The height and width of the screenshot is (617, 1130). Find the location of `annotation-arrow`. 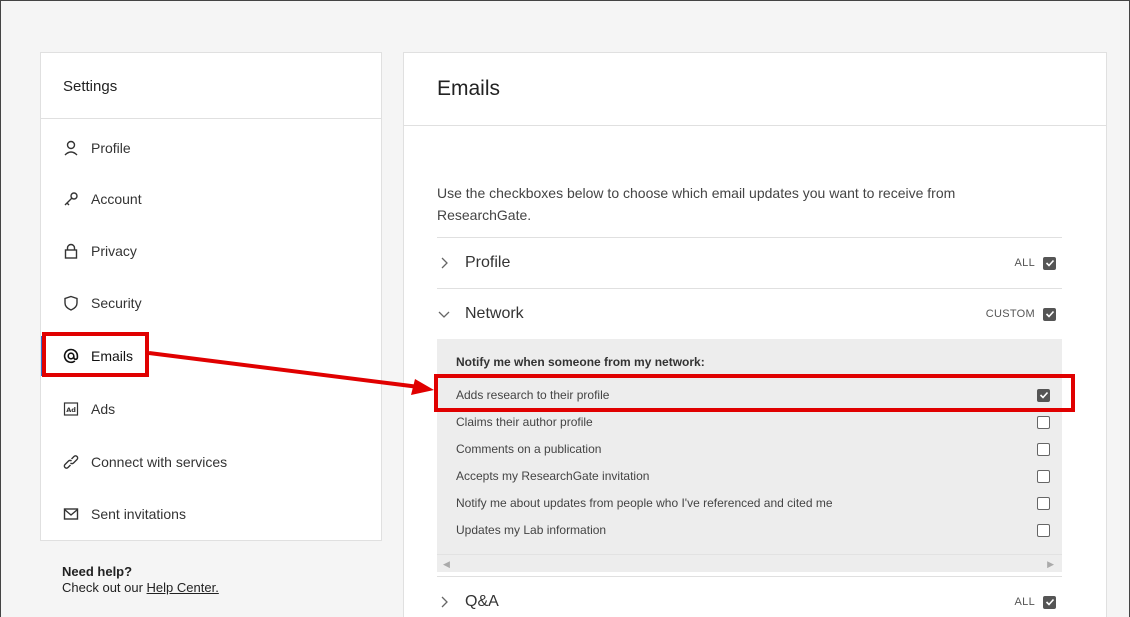

annotation-arrow is located at coordinates (291, 373).